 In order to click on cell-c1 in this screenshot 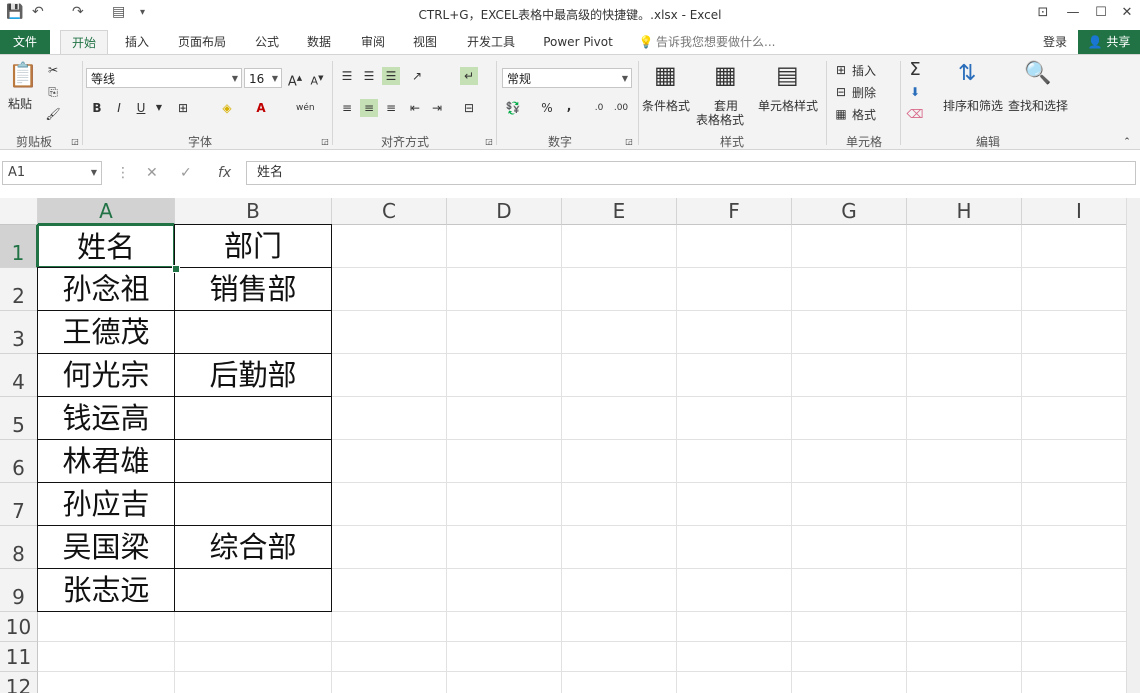, I will do `click(389, 246)`.